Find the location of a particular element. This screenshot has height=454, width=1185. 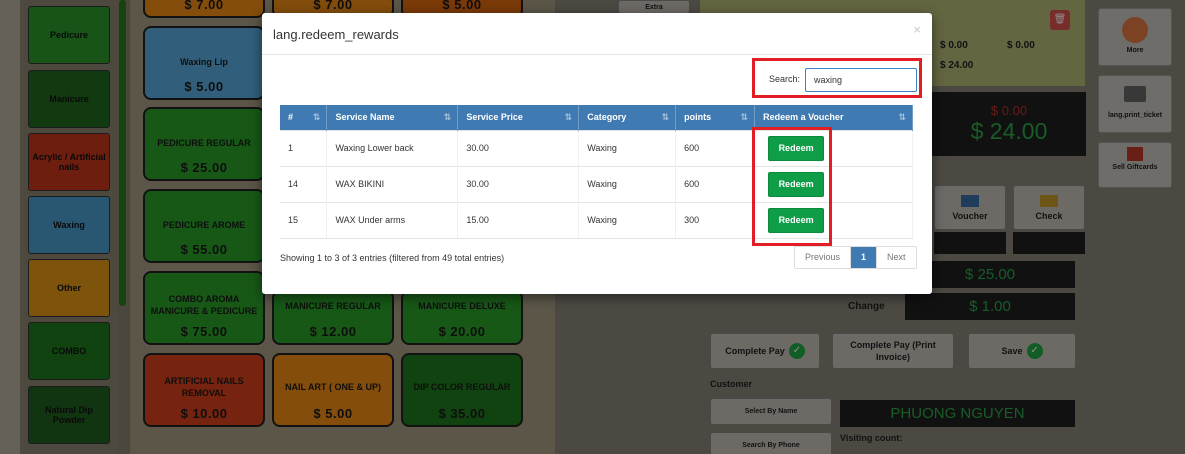

cell-id: 14 is located at coordinates (304, 183).